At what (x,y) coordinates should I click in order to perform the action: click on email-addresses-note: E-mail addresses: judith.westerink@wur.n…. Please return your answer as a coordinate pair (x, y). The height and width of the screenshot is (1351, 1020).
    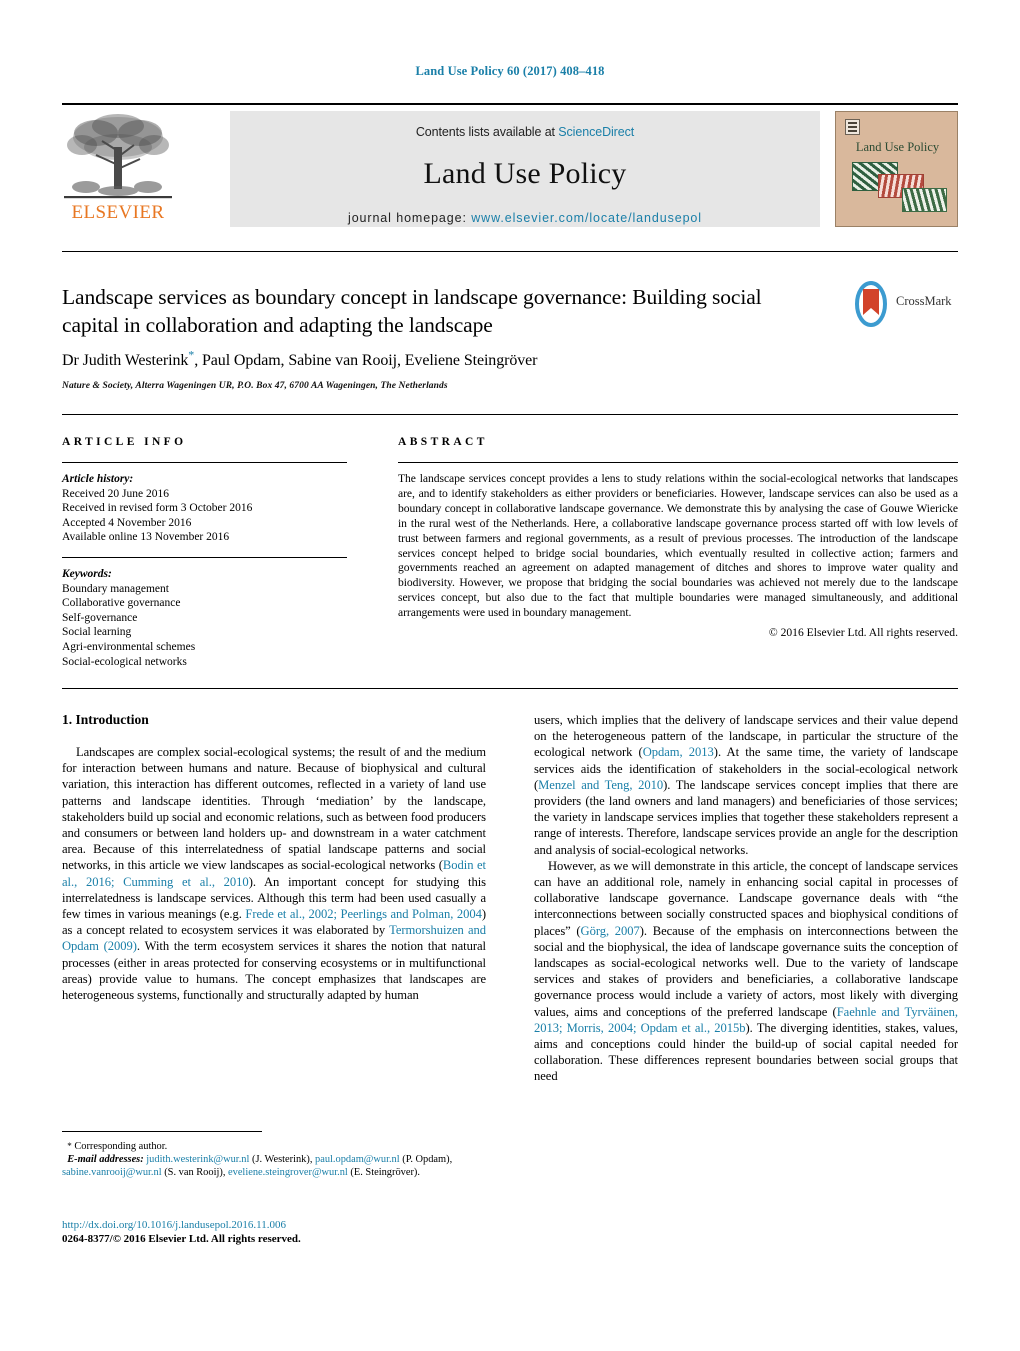
    Looking at the image, I should click on (257, 1166).